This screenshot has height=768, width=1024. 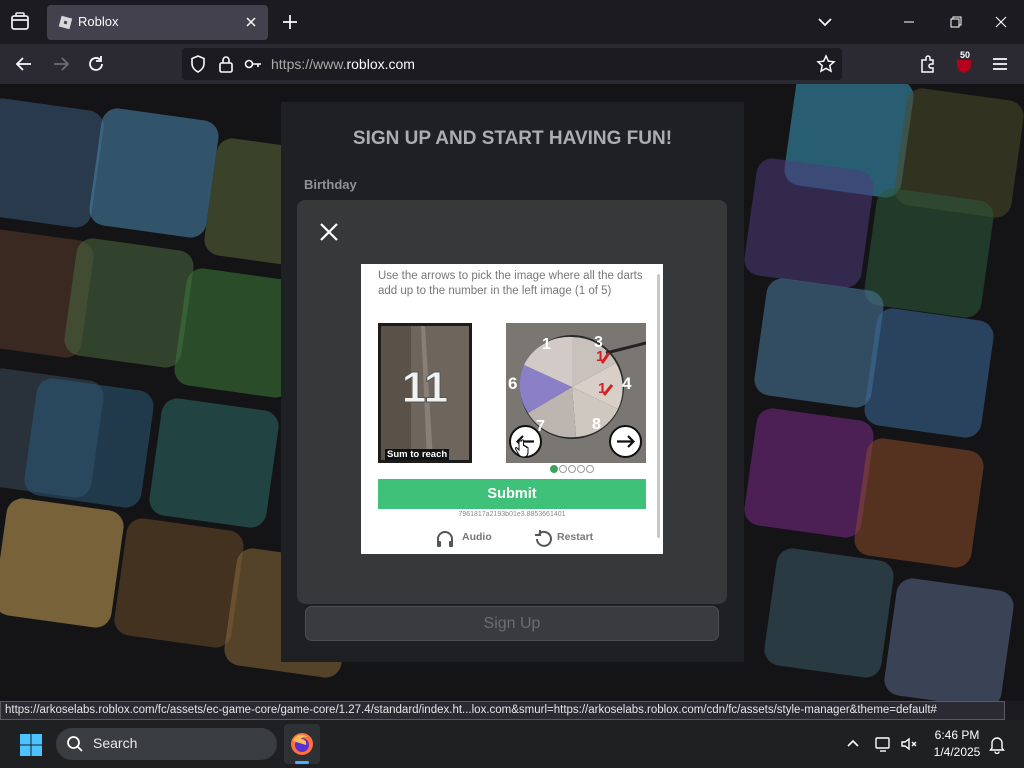 I want to click on scrollbar, so click(x=658, y=406).